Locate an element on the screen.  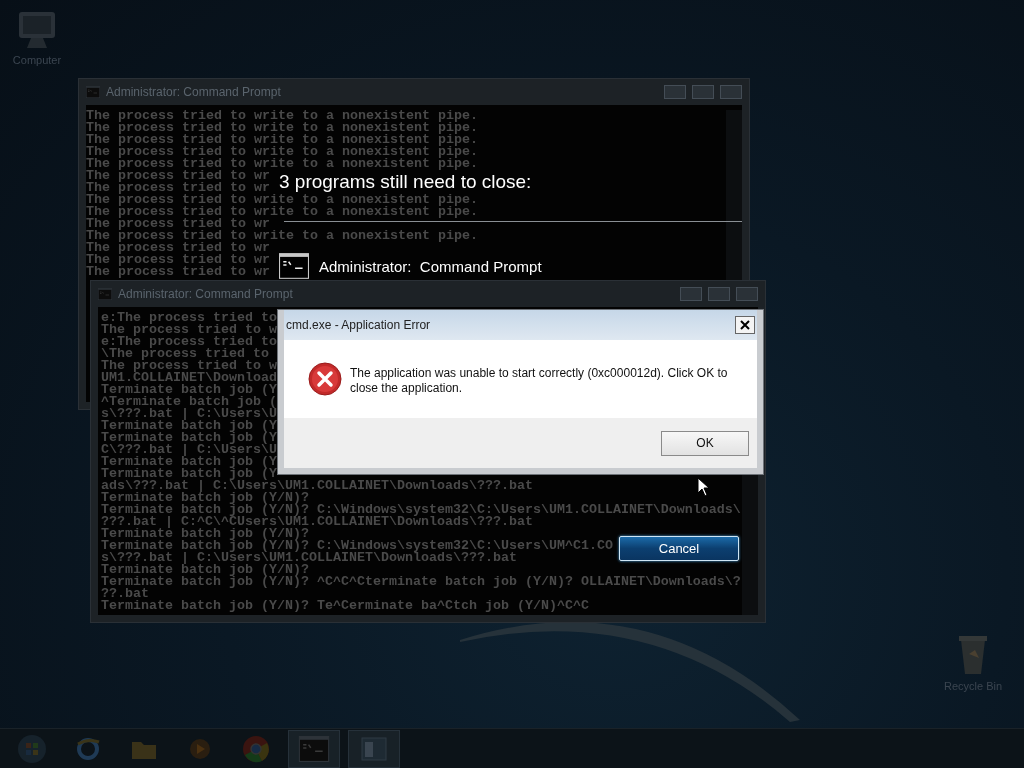
shutdown-heading: 3 programs still need to close: is located at coordinates (405, 182).